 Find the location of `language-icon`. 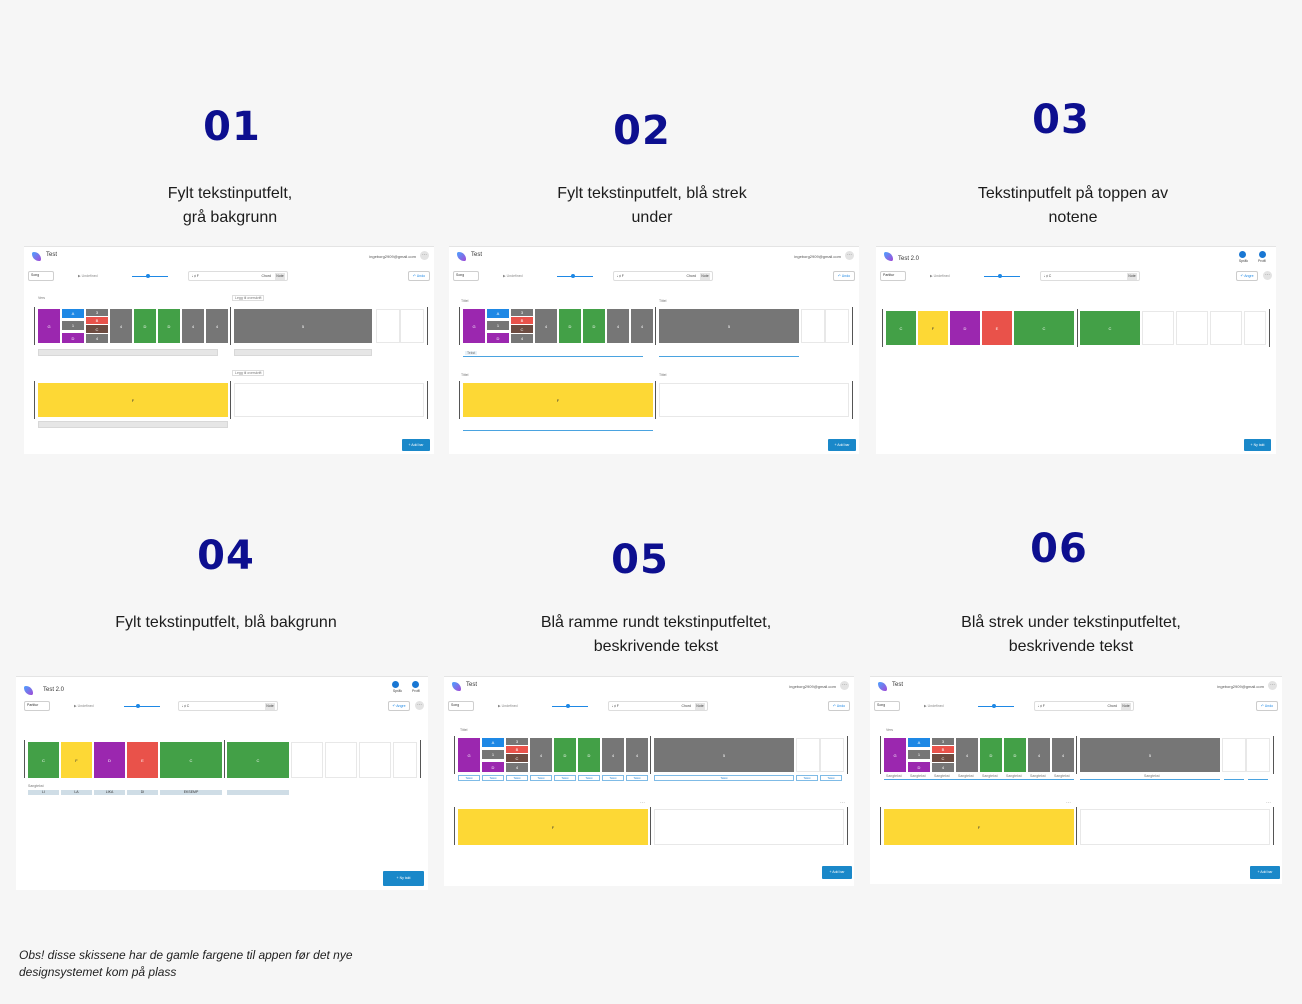

language-icon is located at coordinates (1242, 254).